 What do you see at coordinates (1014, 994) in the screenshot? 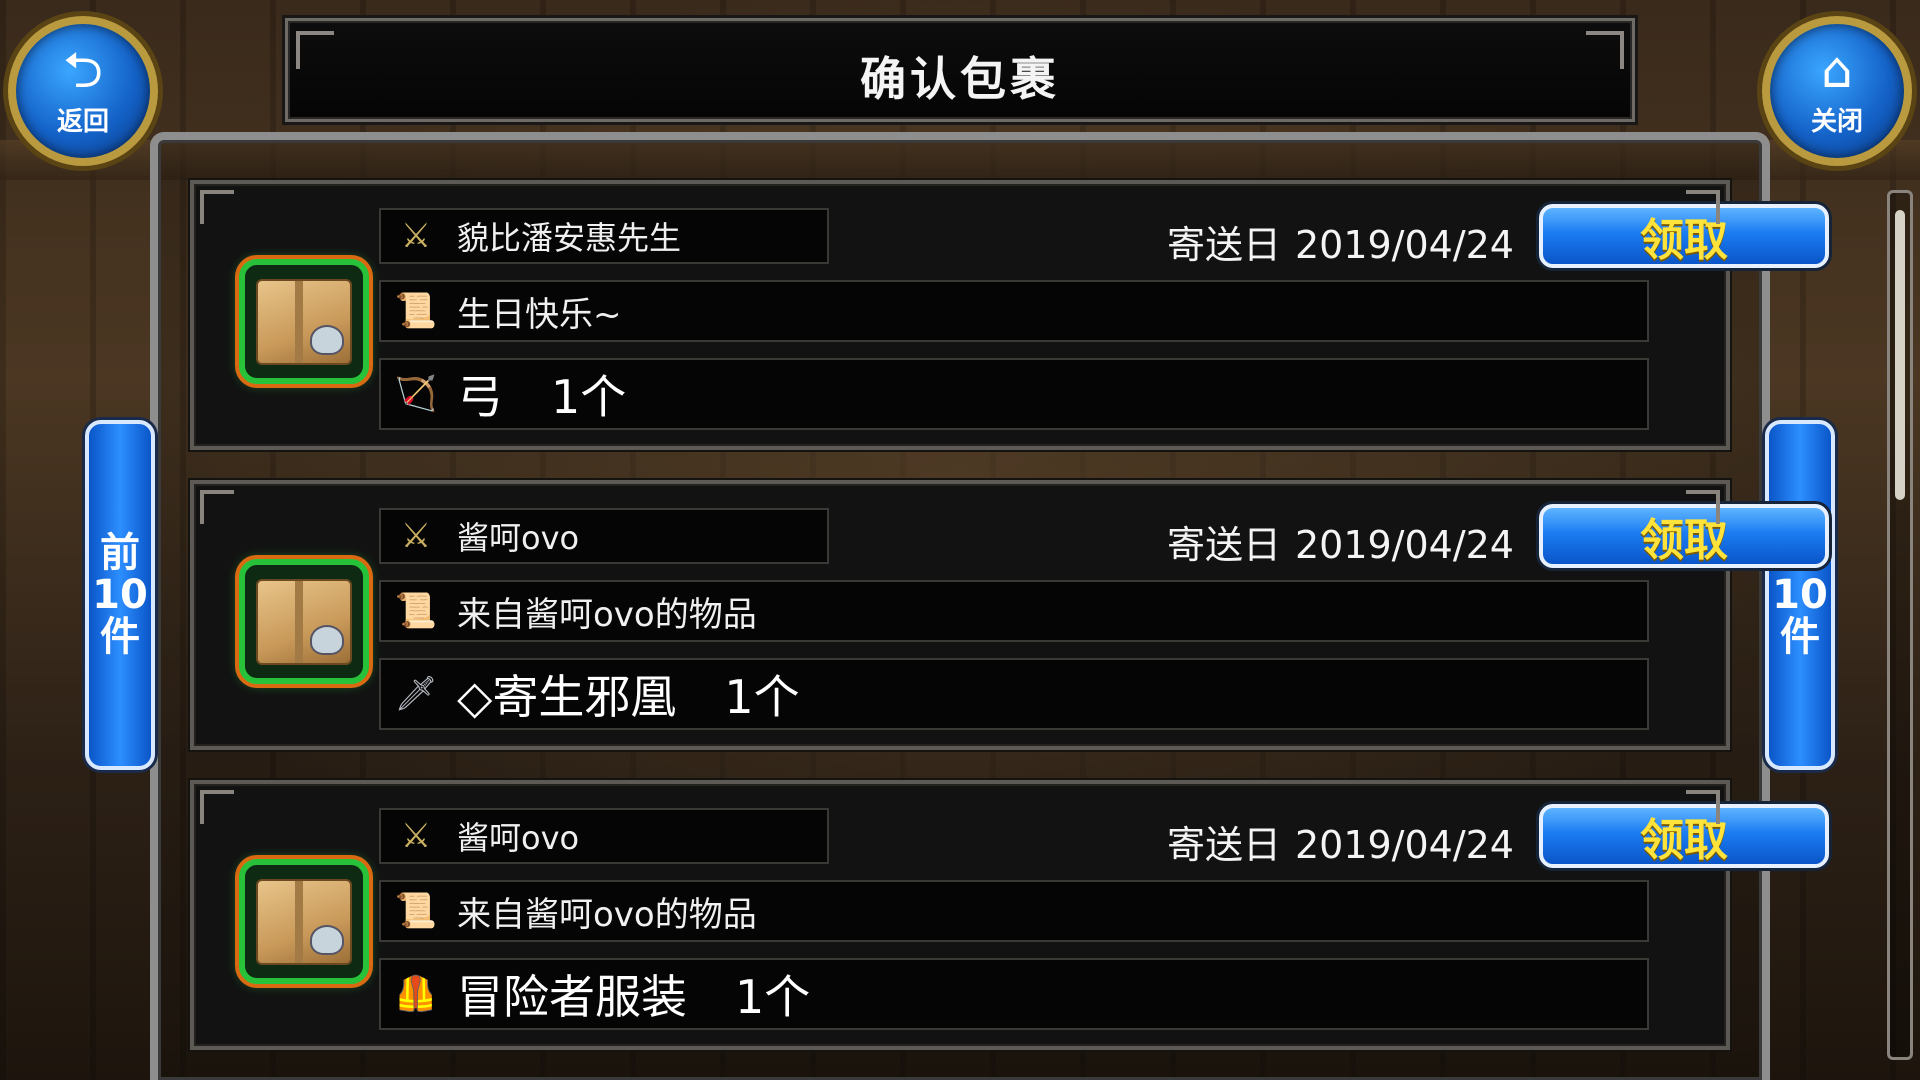
I see `item-row: 🦺 冒险者服装 1个` at bounding box center [1014, 994].